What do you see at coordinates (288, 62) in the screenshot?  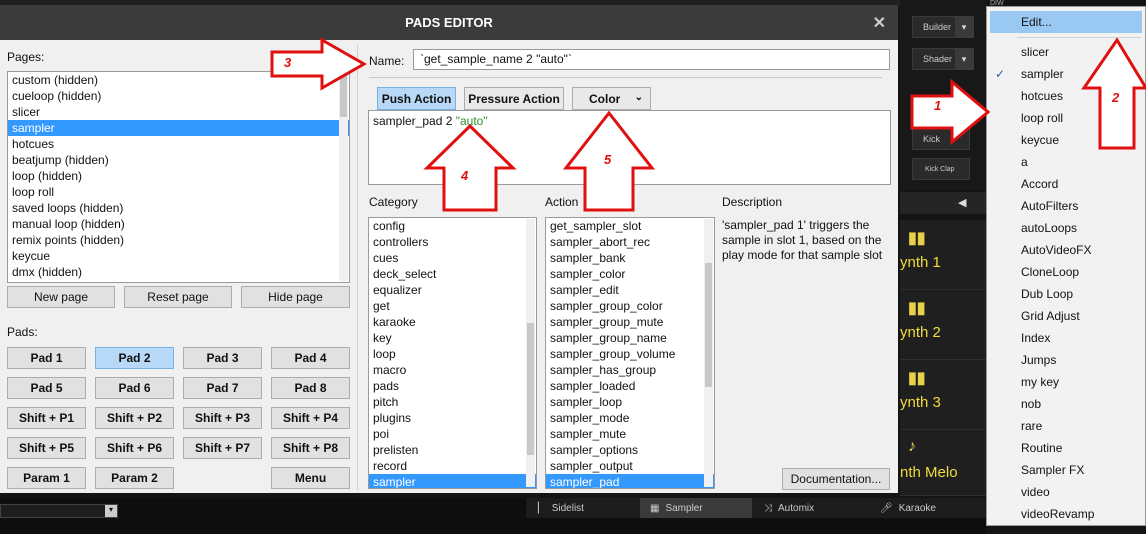 I see `annotation-3: 3` at bounding box center [288, 62].